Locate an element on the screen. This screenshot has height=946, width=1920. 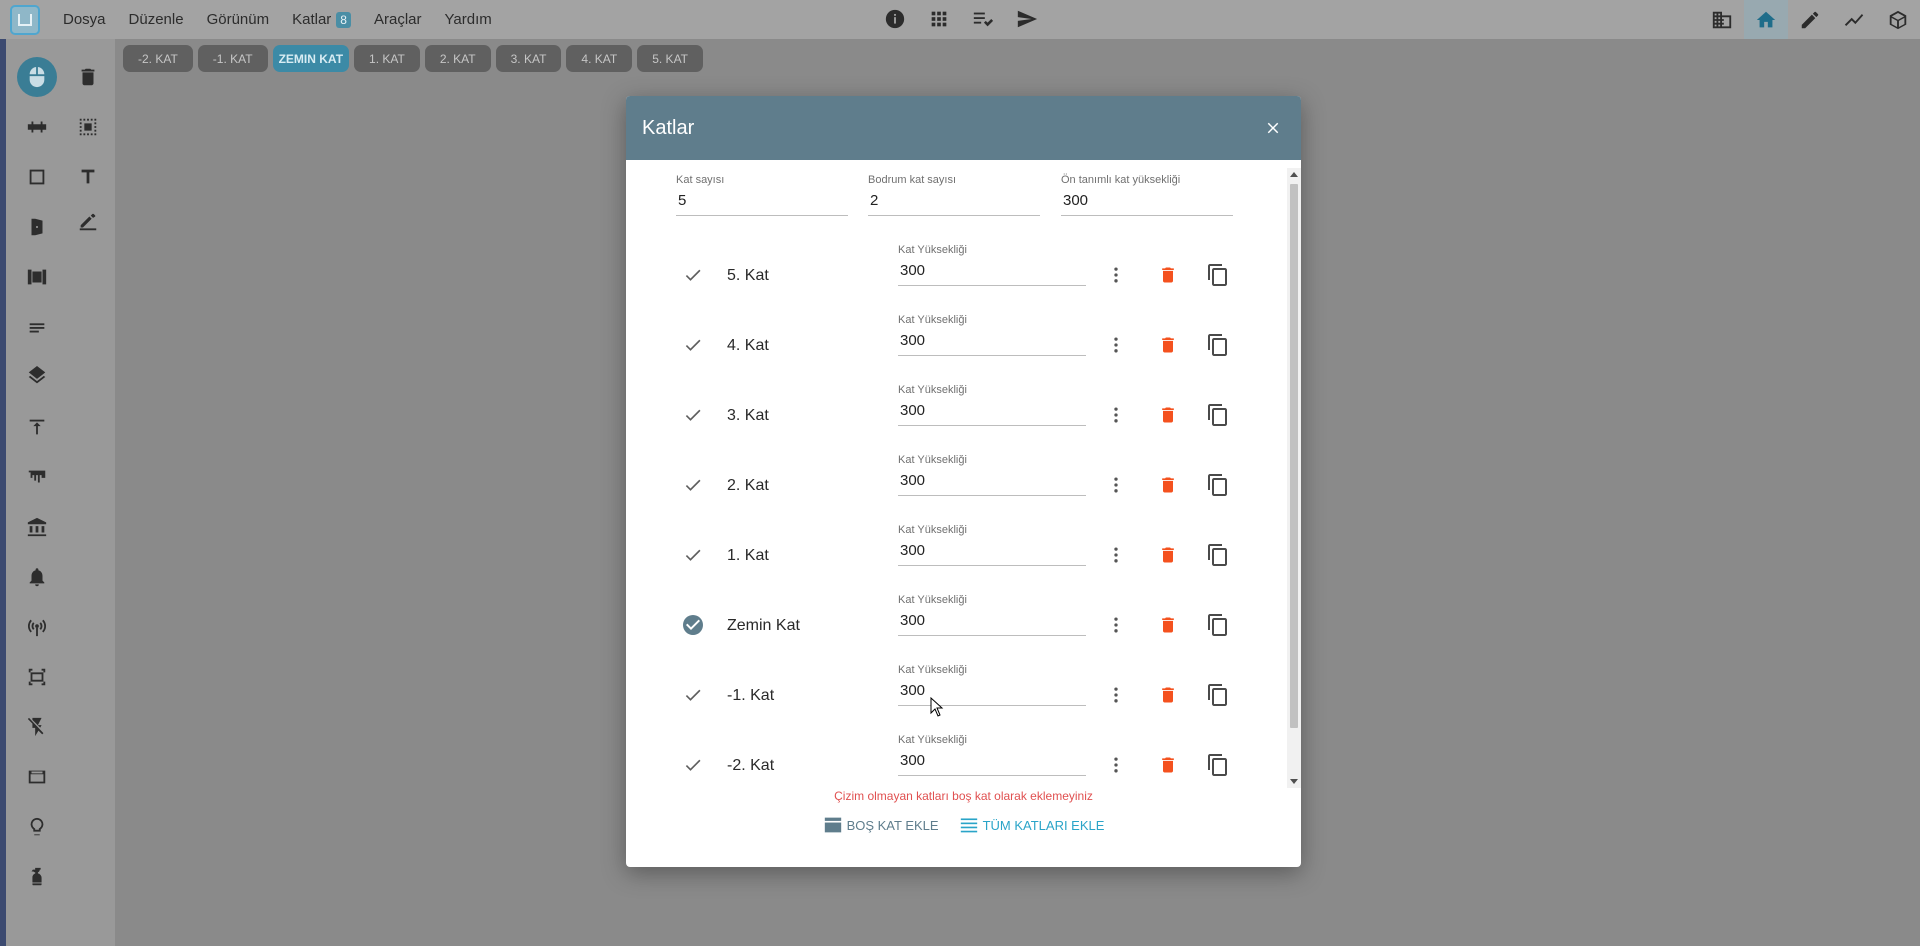
building-columns-icon is located at coordinates (37, 527).